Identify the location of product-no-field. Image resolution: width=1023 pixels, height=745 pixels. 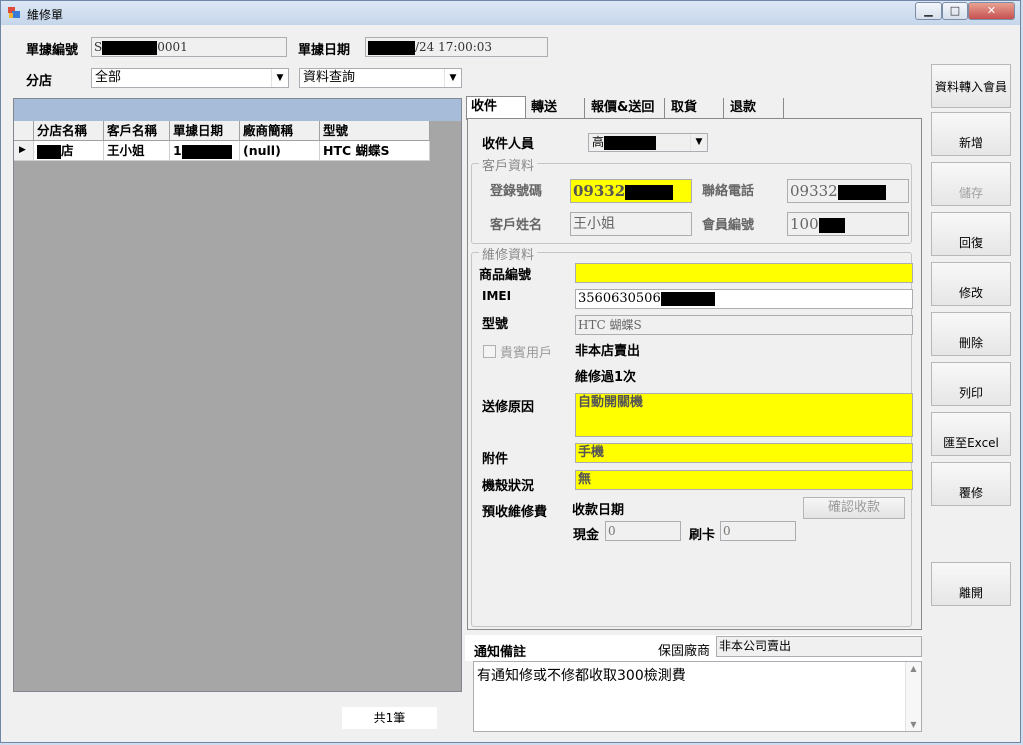
(744, 273).